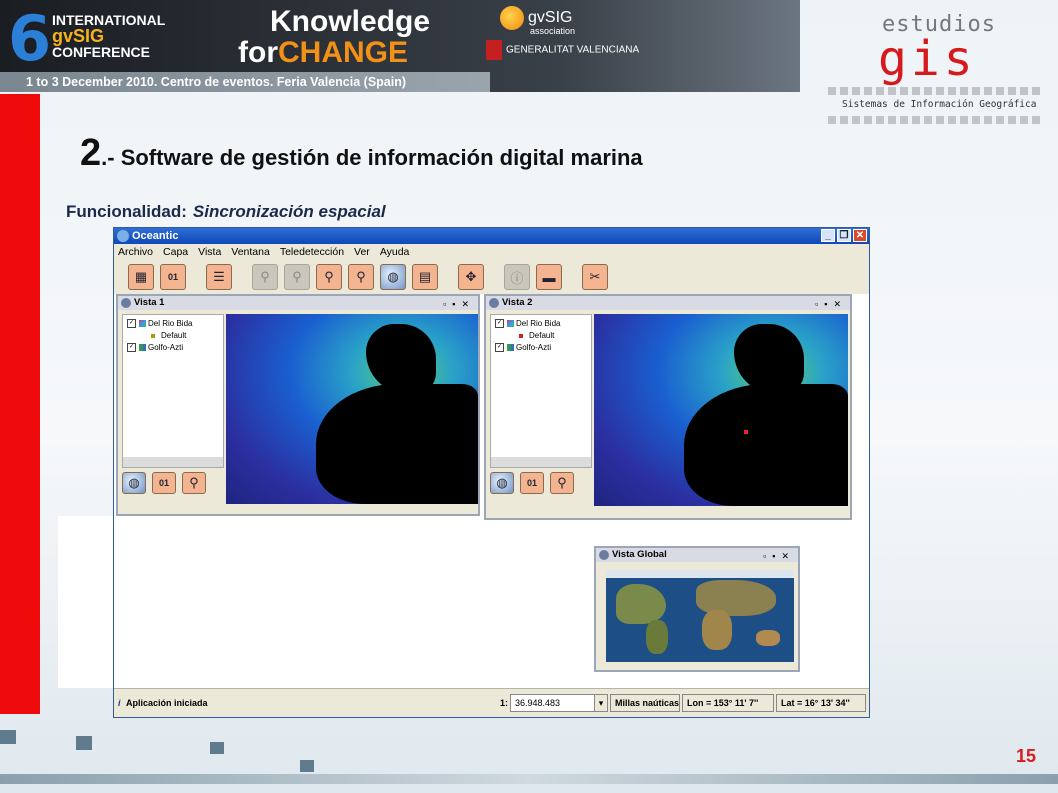 This screenshot has width=1058, height=793. What do you see at coordinates (425, 277) in the screenshot?
I see `table-button: ▤` at bounding box center [425, 277].